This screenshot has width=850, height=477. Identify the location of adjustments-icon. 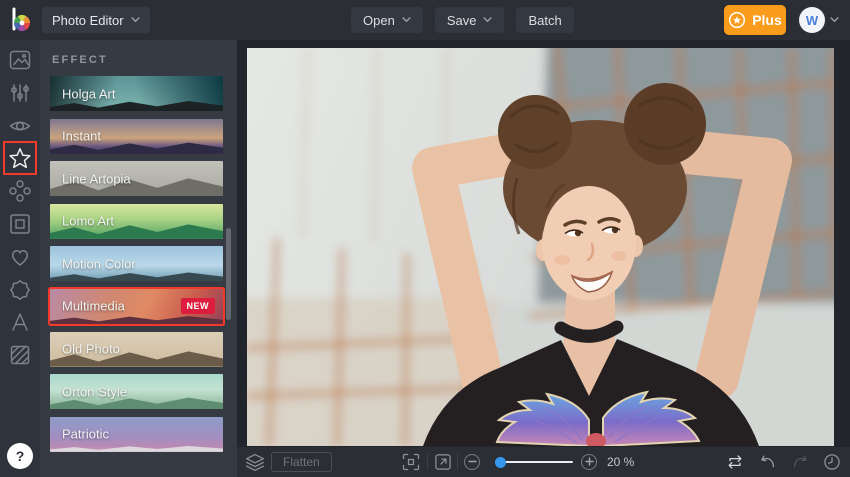
(20, 93).